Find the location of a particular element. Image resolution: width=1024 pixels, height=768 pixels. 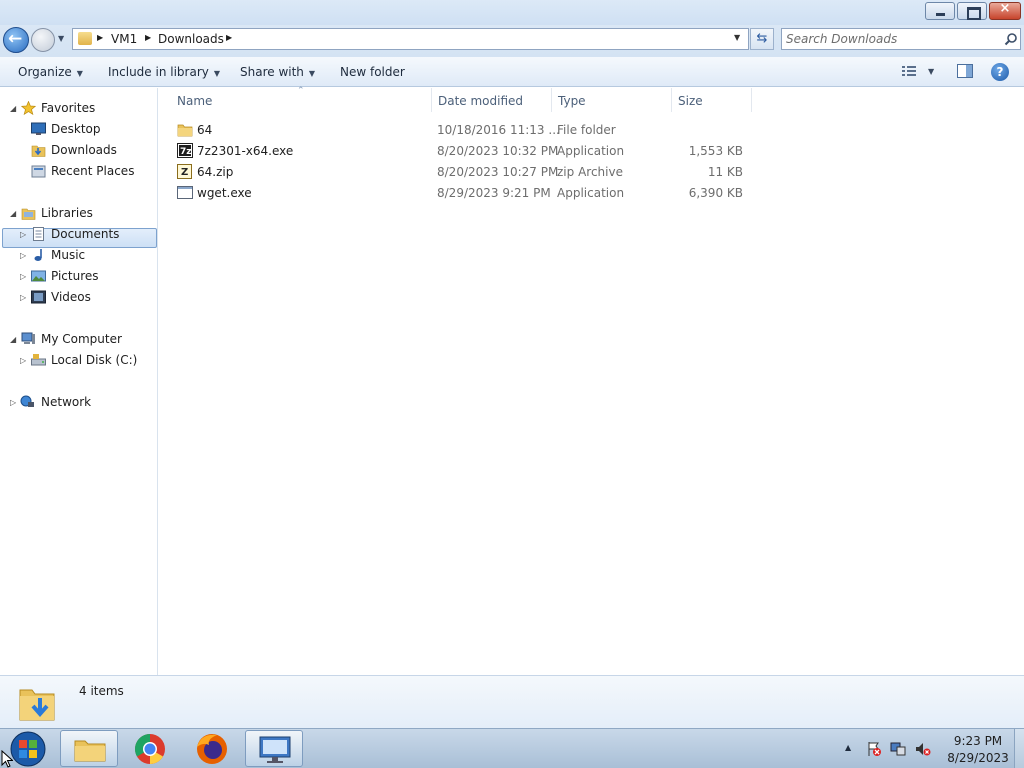

search-box is located at coordinates (901, 39).